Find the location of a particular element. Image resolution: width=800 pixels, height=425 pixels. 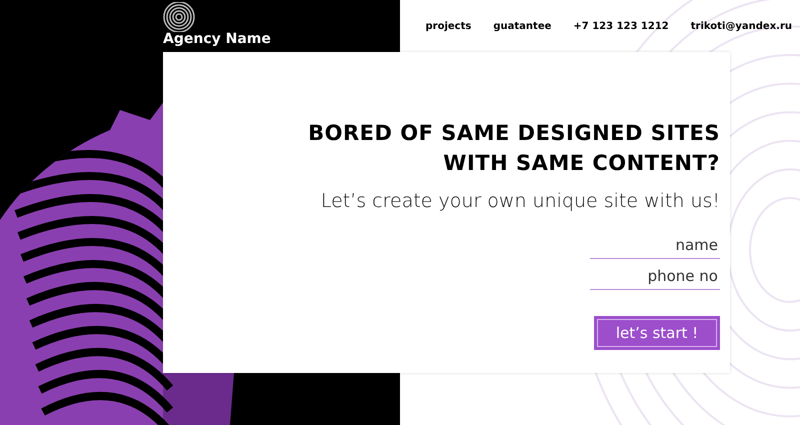

nav-link: guatantee is located at coordinates (522, 26).